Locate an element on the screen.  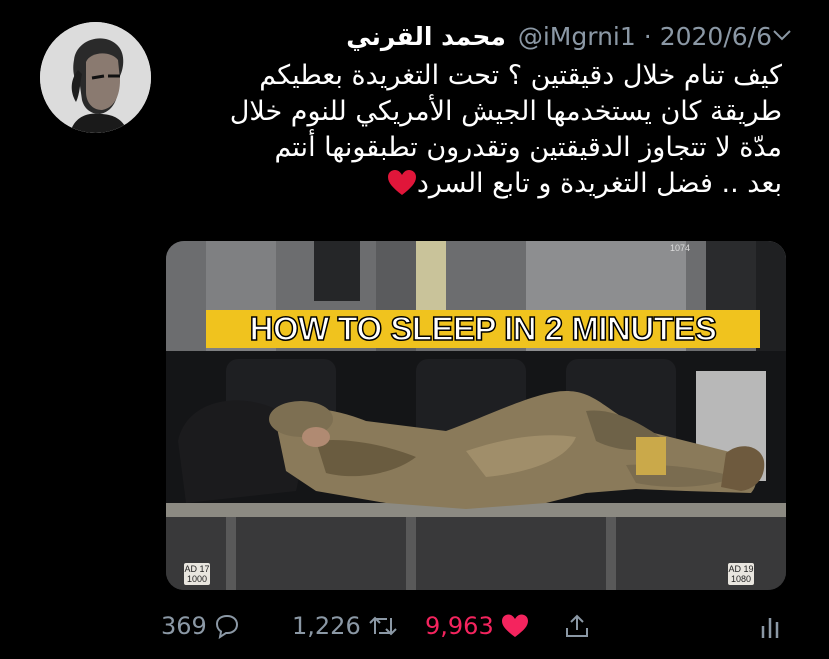
media-caption-text: HOW TO SLEEP IN 2 MINUTES is located at coordinates (483, 328).